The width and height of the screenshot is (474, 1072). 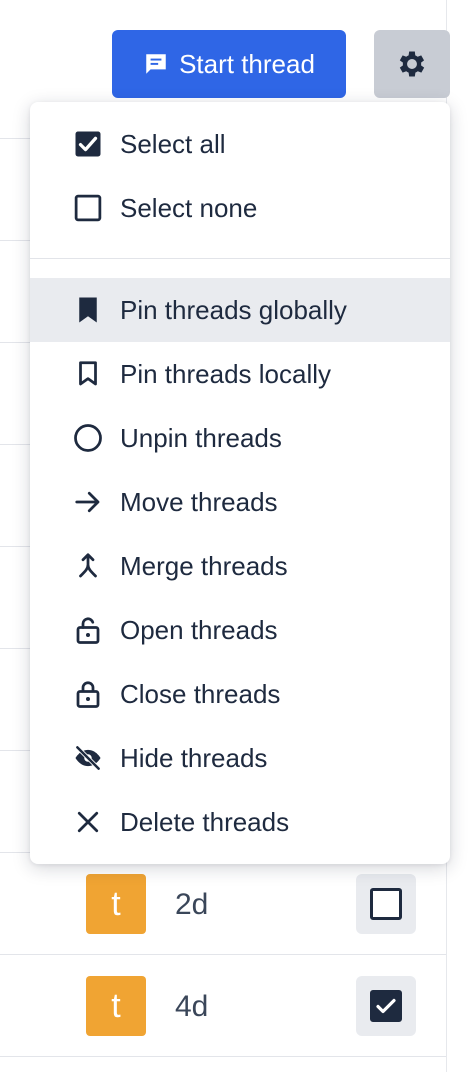 What do you see at coordinates (240, 258) in the screenshot?
I see `menu-divider` at bounding box center [240, 258].